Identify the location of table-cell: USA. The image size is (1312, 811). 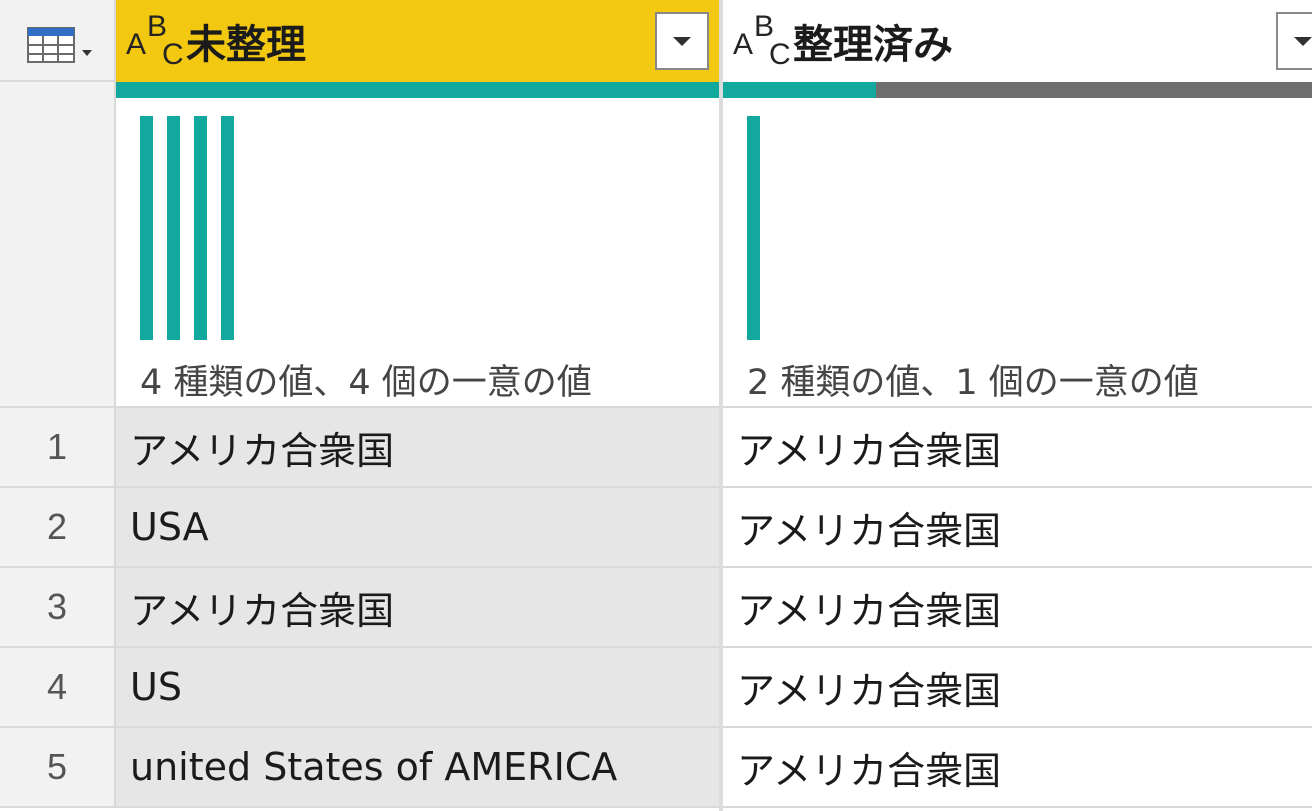
(417, 528).